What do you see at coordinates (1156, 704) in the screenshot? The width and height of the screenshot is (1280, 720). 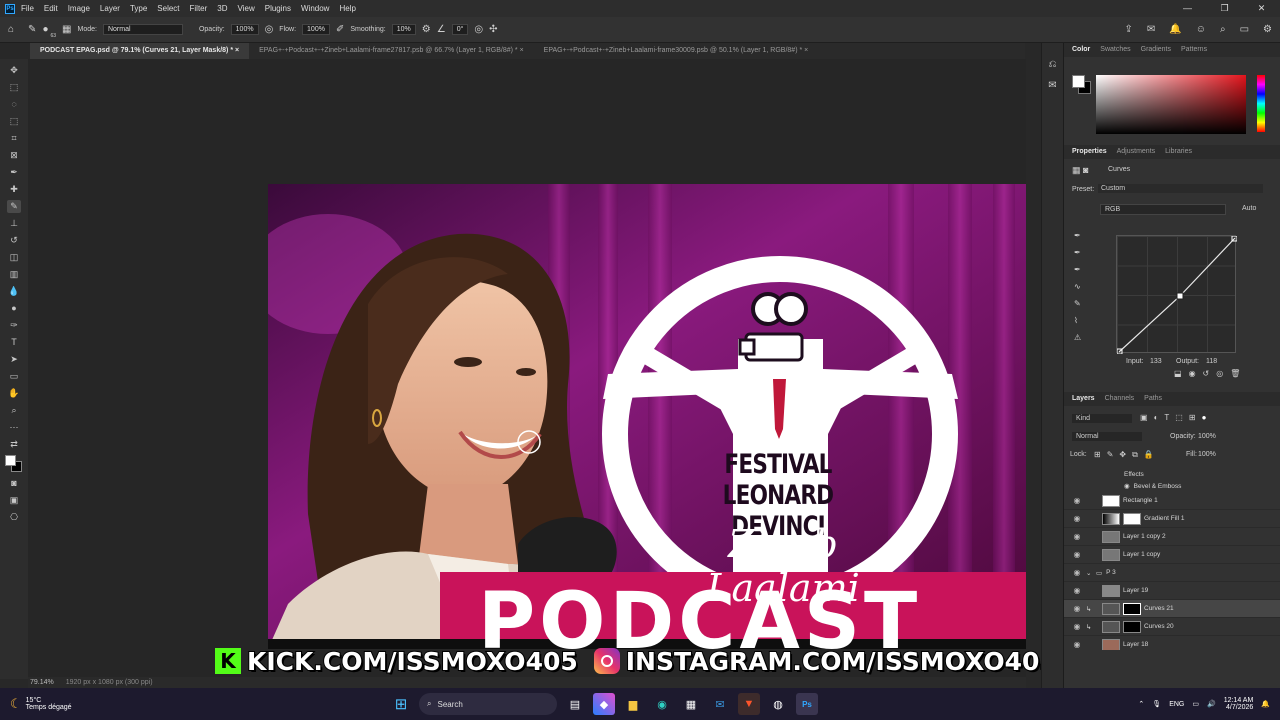 I see `mic-icon: 🎙` at bounding box center [1156, 704].